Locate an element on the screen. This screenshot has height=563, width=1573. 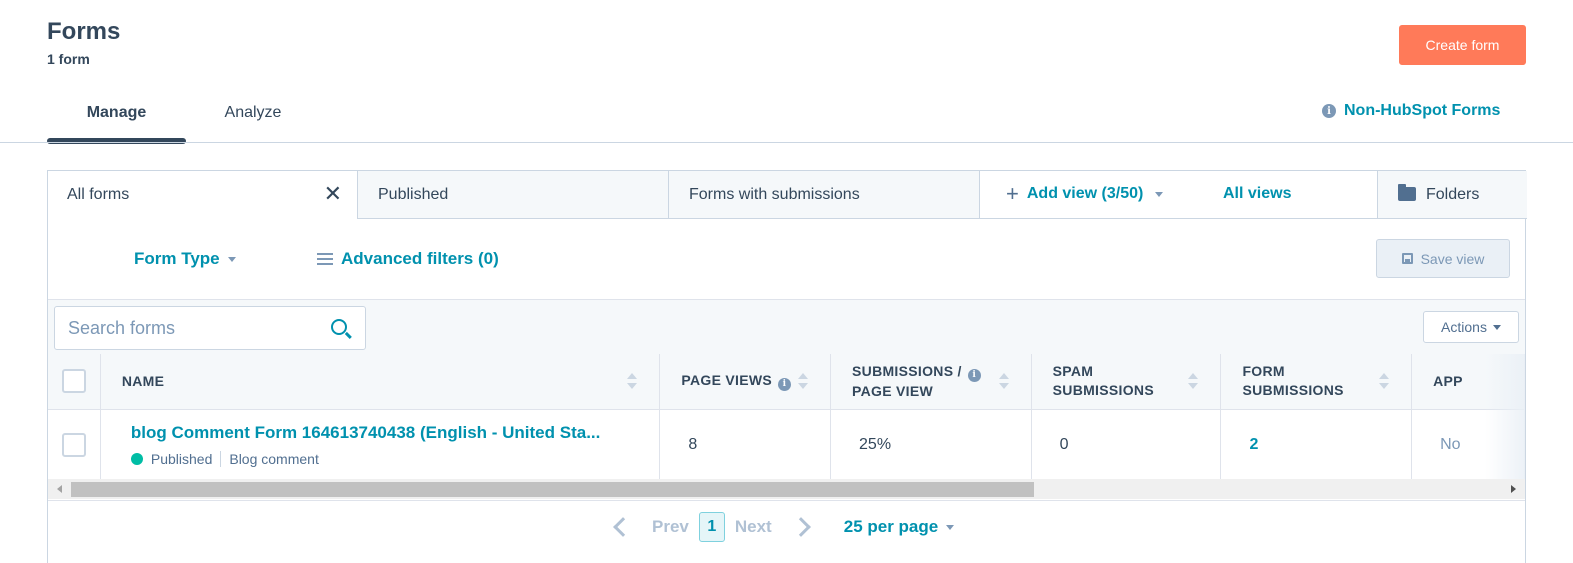
column-header-spam-submissions: SPAM SUBMISSIONS is located at coordinates (1126, 382).